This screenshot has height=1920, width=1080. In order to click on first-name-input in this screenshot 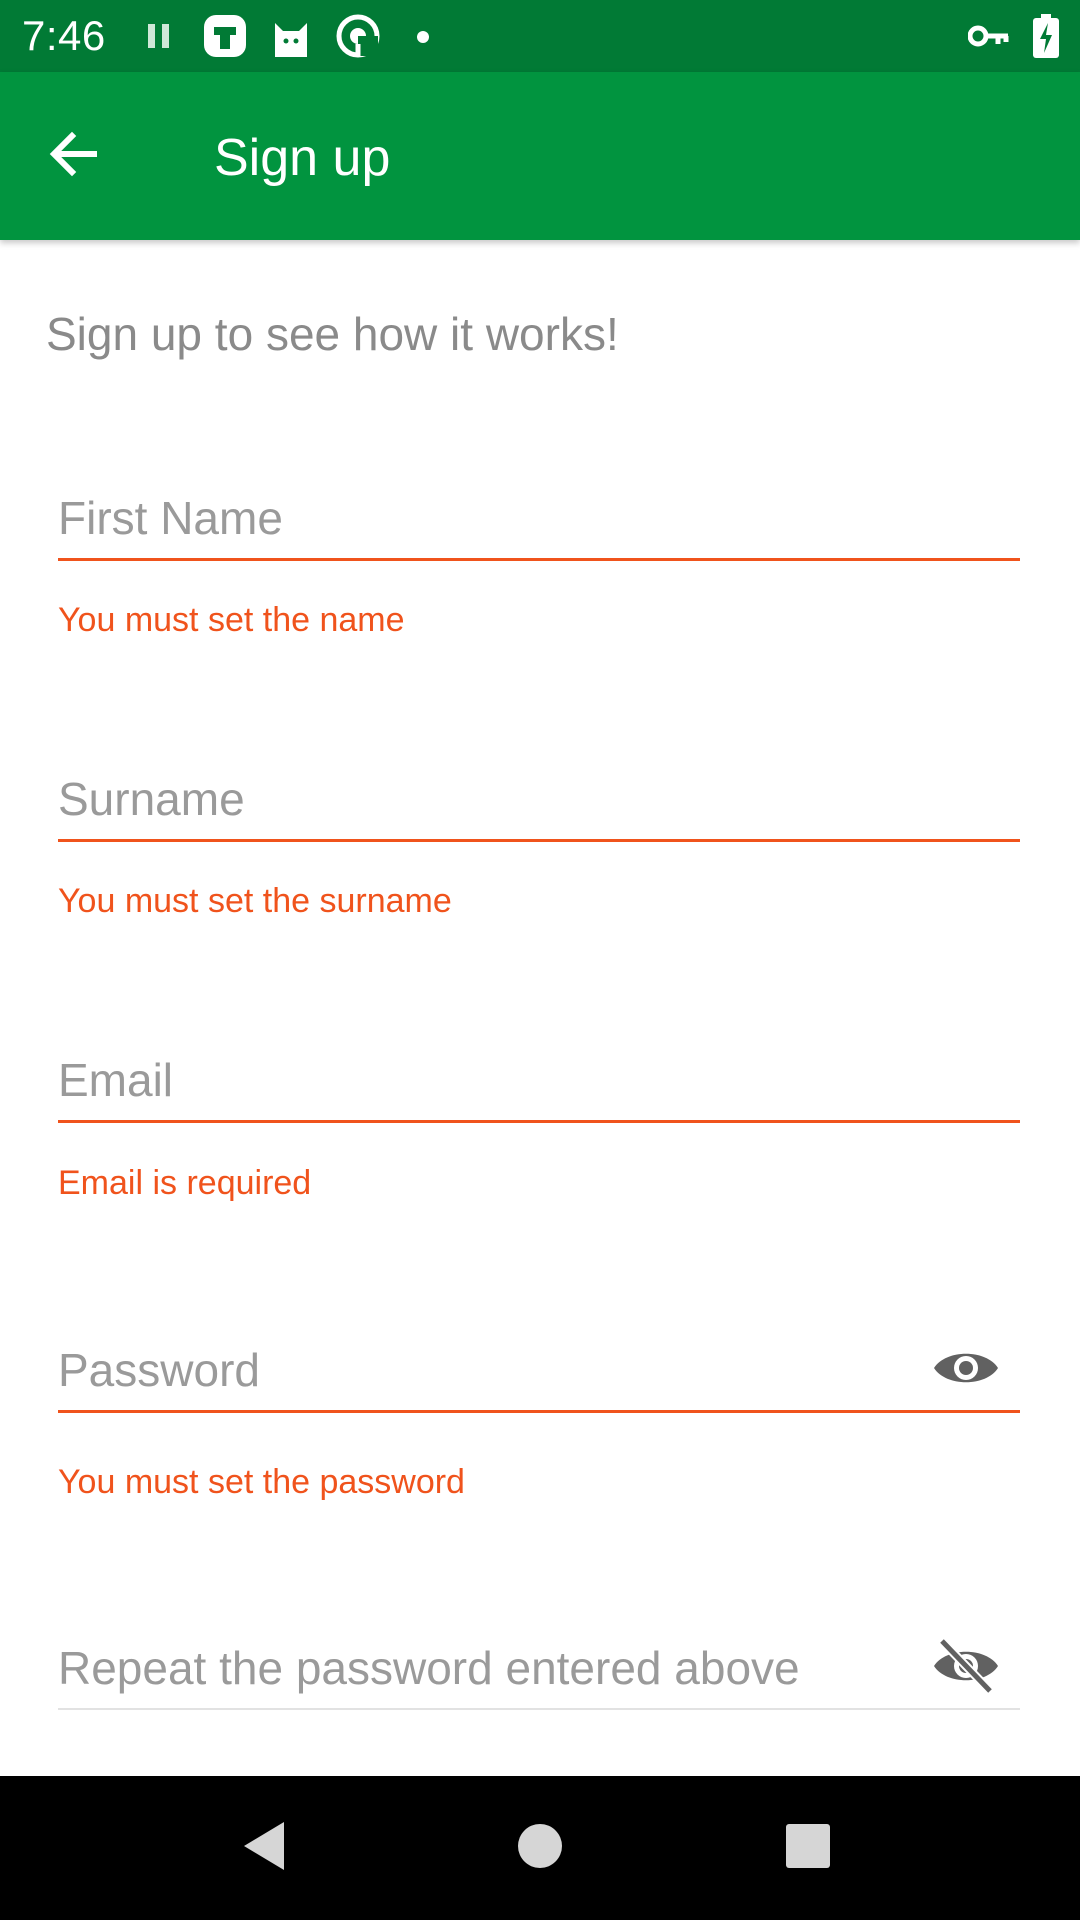, I will do `click(539, 518)`.